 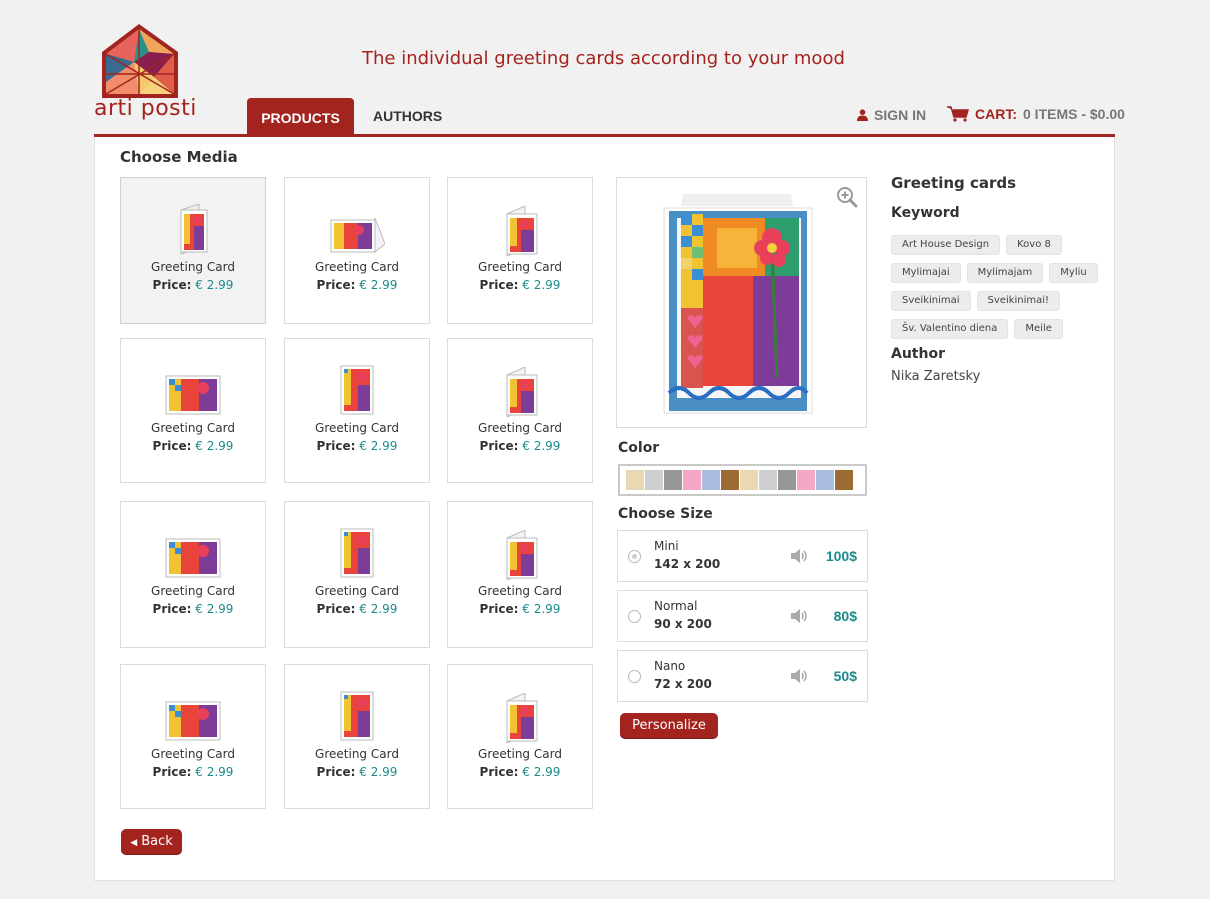 I want to click on zoom-in-icon, so click(x=847, y=197).